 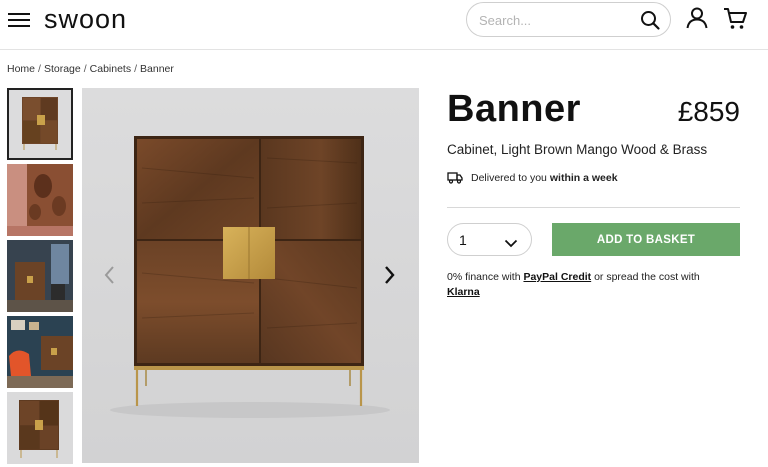 What do you see at coordinates (463, 240) in the screenshot?
I see `quantity-value: 1` at bounding box center [463, 240].